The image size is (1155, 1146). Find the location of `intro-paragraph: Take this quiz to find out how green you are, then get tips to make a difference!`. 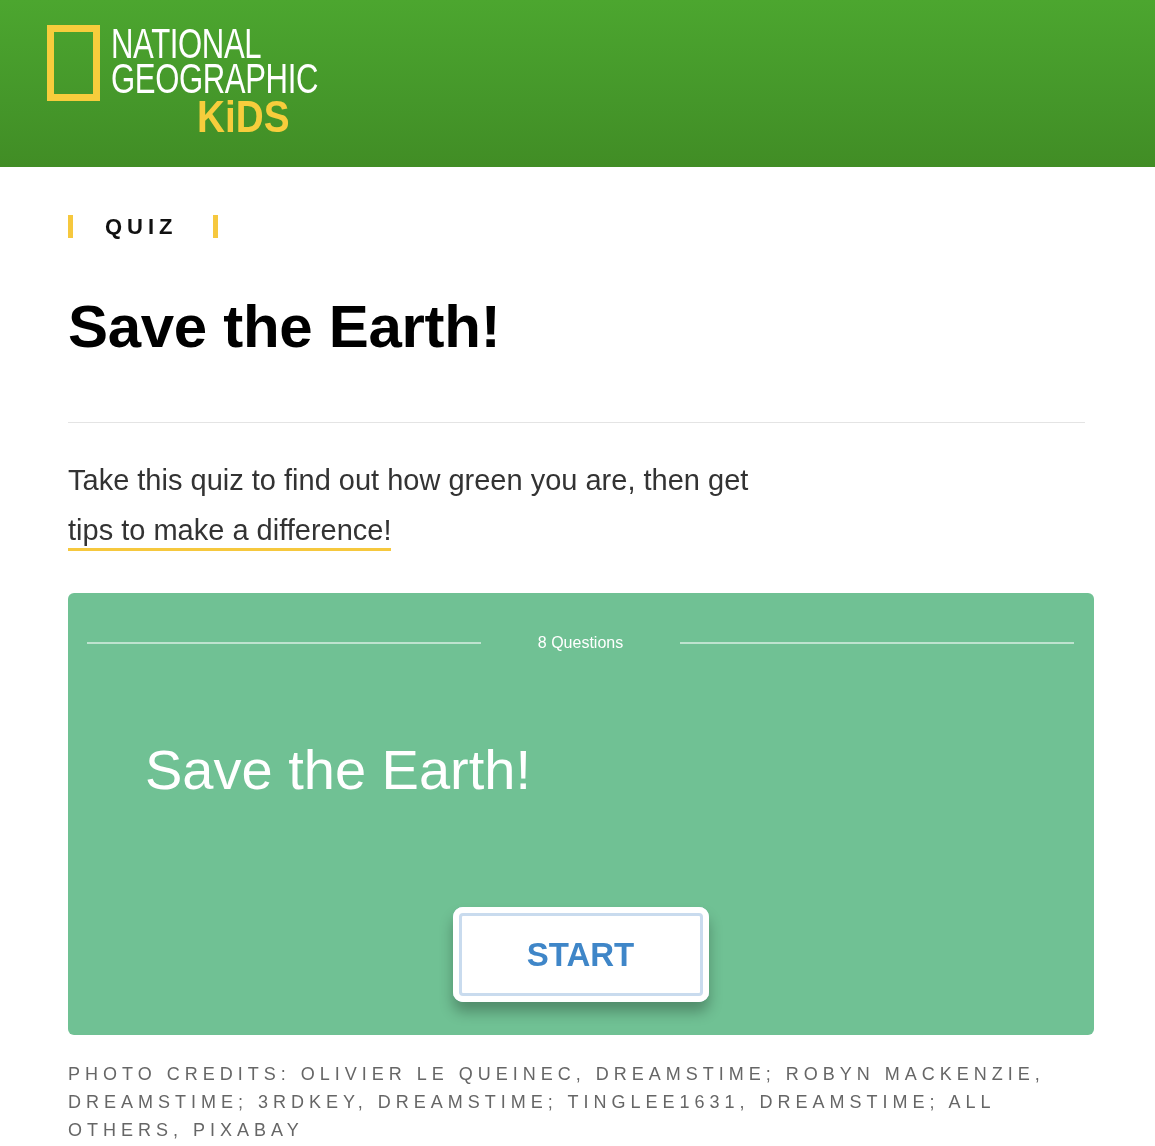

intro-paragraph: Take this quiz to find out how green you are, then get tips to make a difference! is located at coordinates (563, 505).